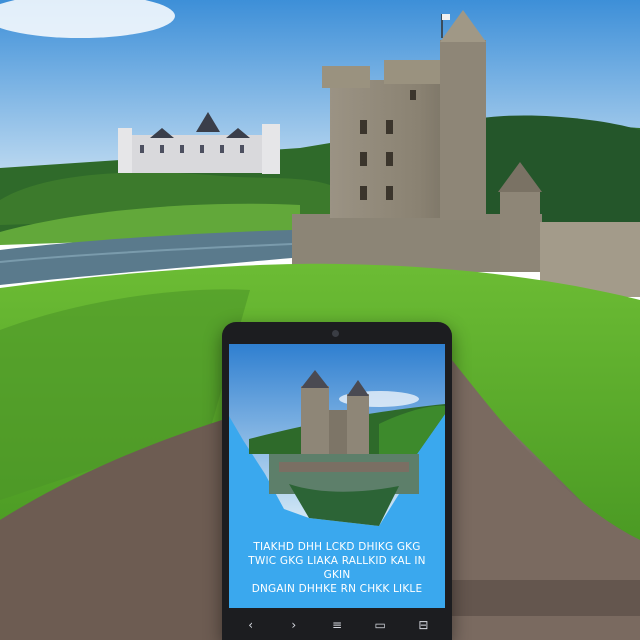  What do you see at coordinates (337, 547) in the screenshot?
I see `caption-line: TIAKHD DHH LCKD DHIKG GKG` at bounding box center [337, 547].